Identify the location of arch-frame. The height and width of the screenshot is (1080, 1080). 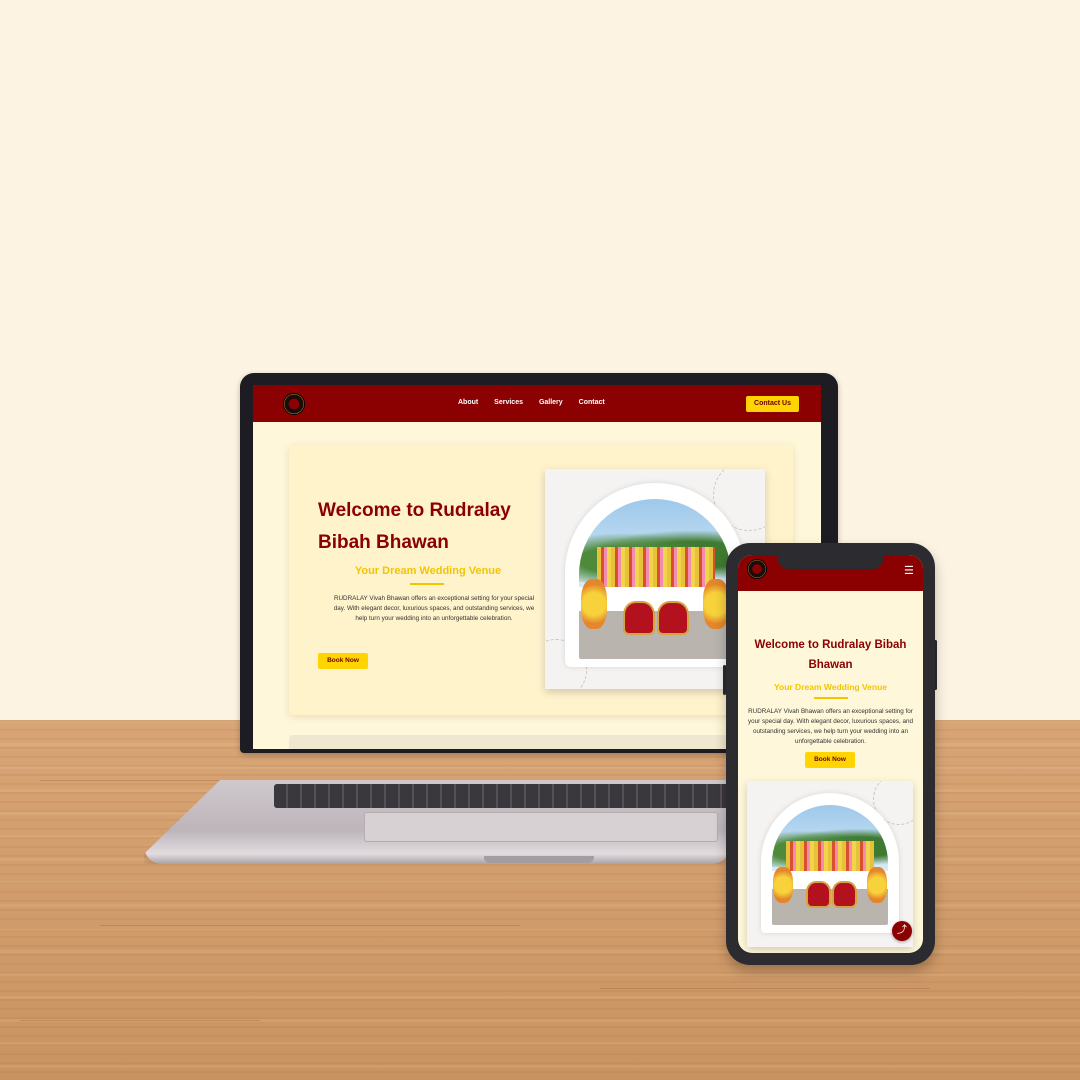
(655, 575).